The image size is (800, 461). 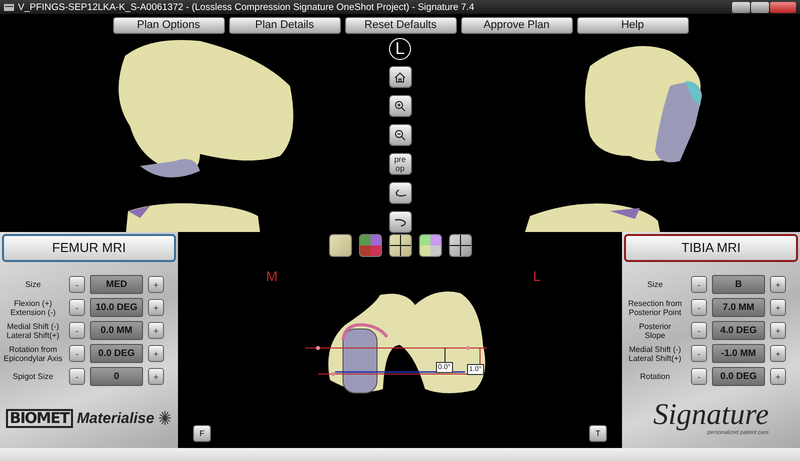 I want to click on view-button: F, so click(x=202, y=433).